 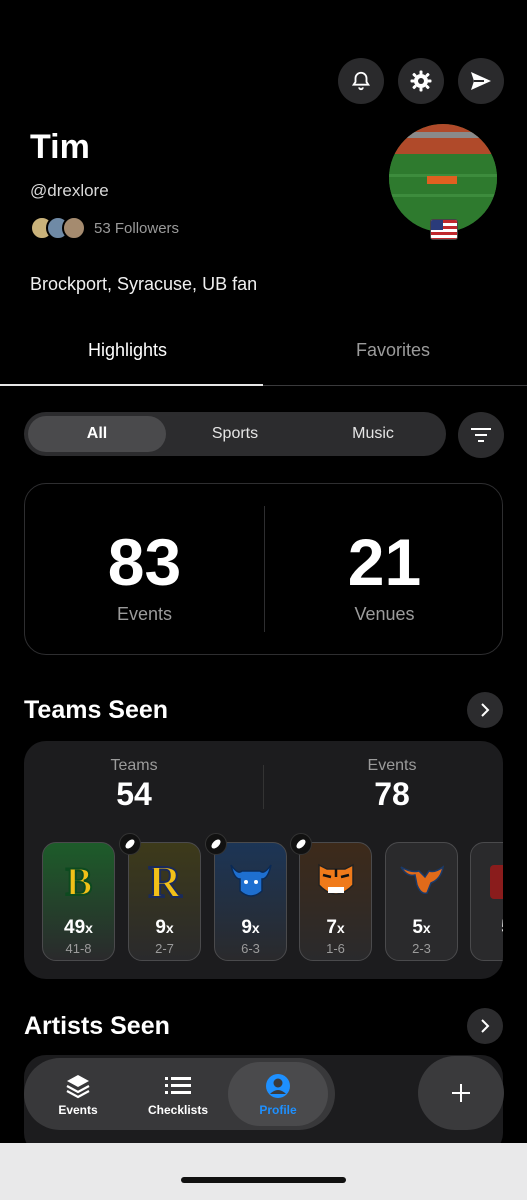 I want to click on teams-events-label: Events, so click(x=392, y=765).